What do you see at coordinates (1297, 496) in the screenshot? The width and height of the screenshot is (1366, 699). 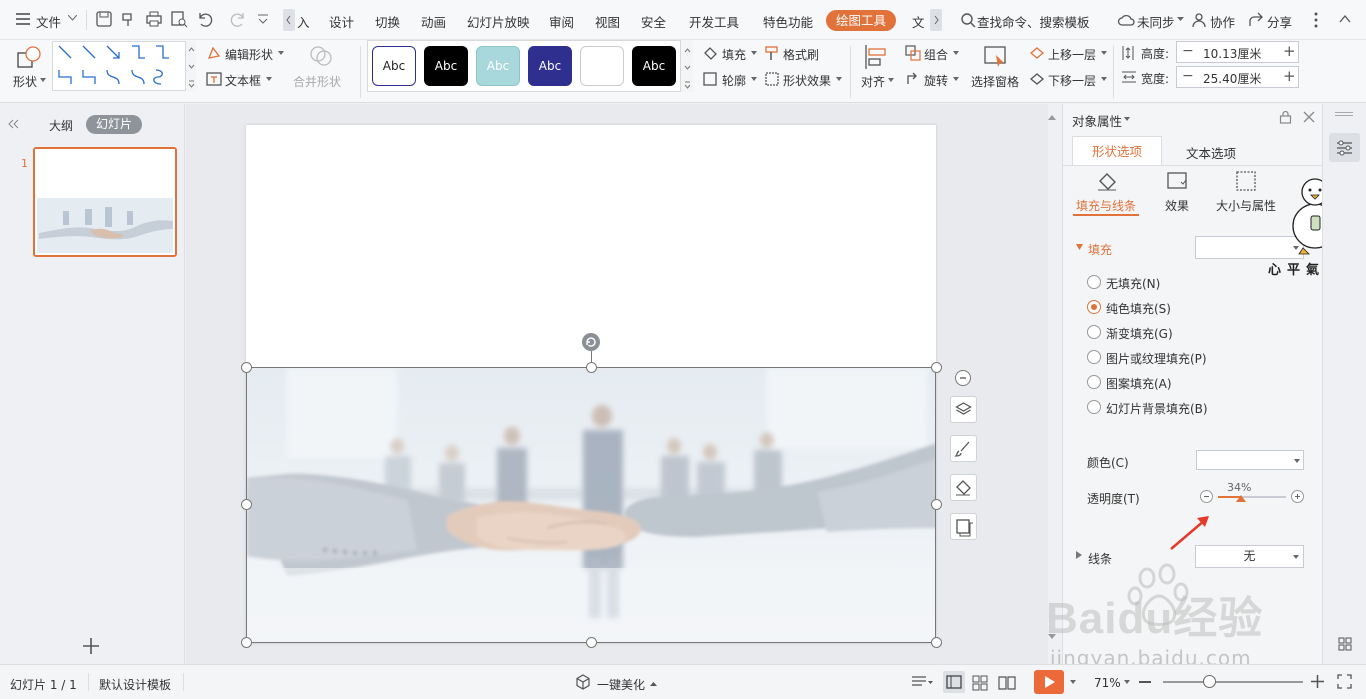 I see `transparency-increment` at bounding box center [1297, 496].